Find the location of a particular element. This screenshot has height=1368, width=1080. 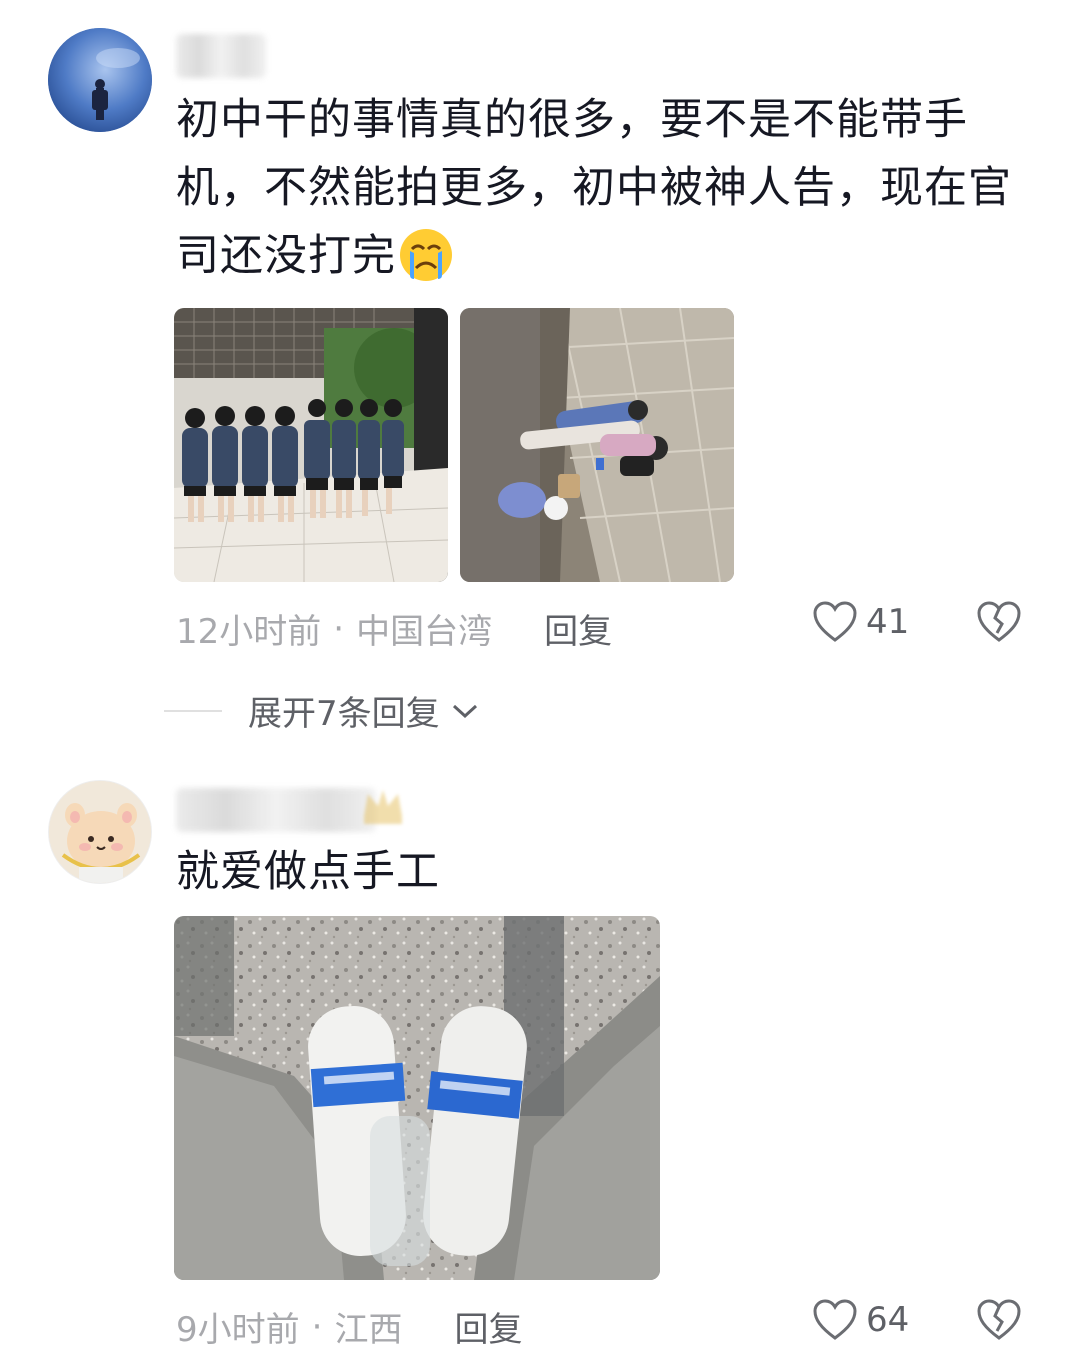

comment-meta: 9小时前 · 江西 回复 is located at coordinates (349, 1326).